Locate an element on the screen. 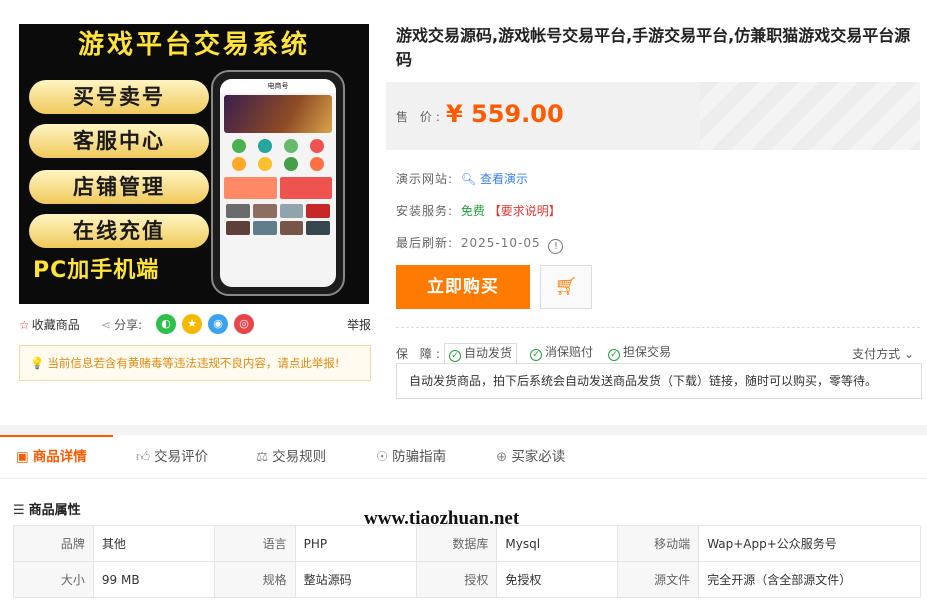 This screenshot has height=602, width=927. guarantee-compensation: ✓ 消保赔付 is located at coordinates (561, 353).